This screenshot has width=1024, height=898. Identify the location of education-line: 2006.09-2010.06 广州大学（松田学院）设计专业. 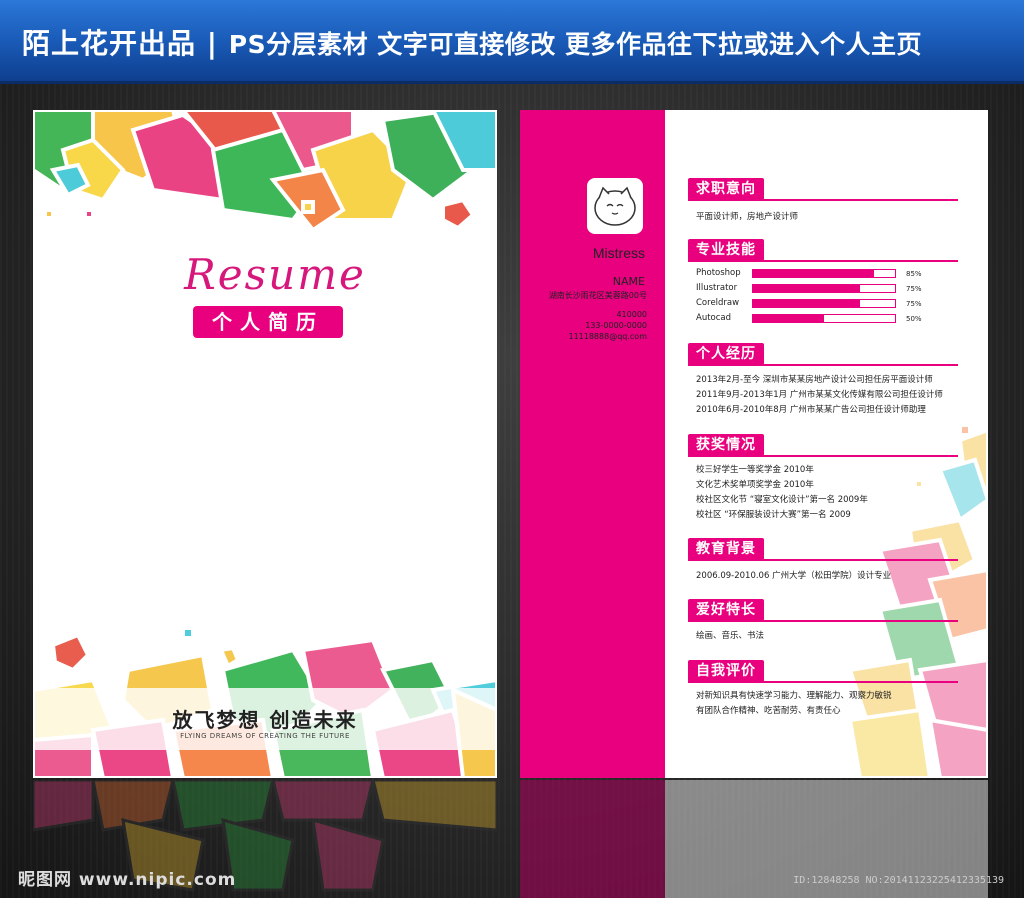
(794, 576).